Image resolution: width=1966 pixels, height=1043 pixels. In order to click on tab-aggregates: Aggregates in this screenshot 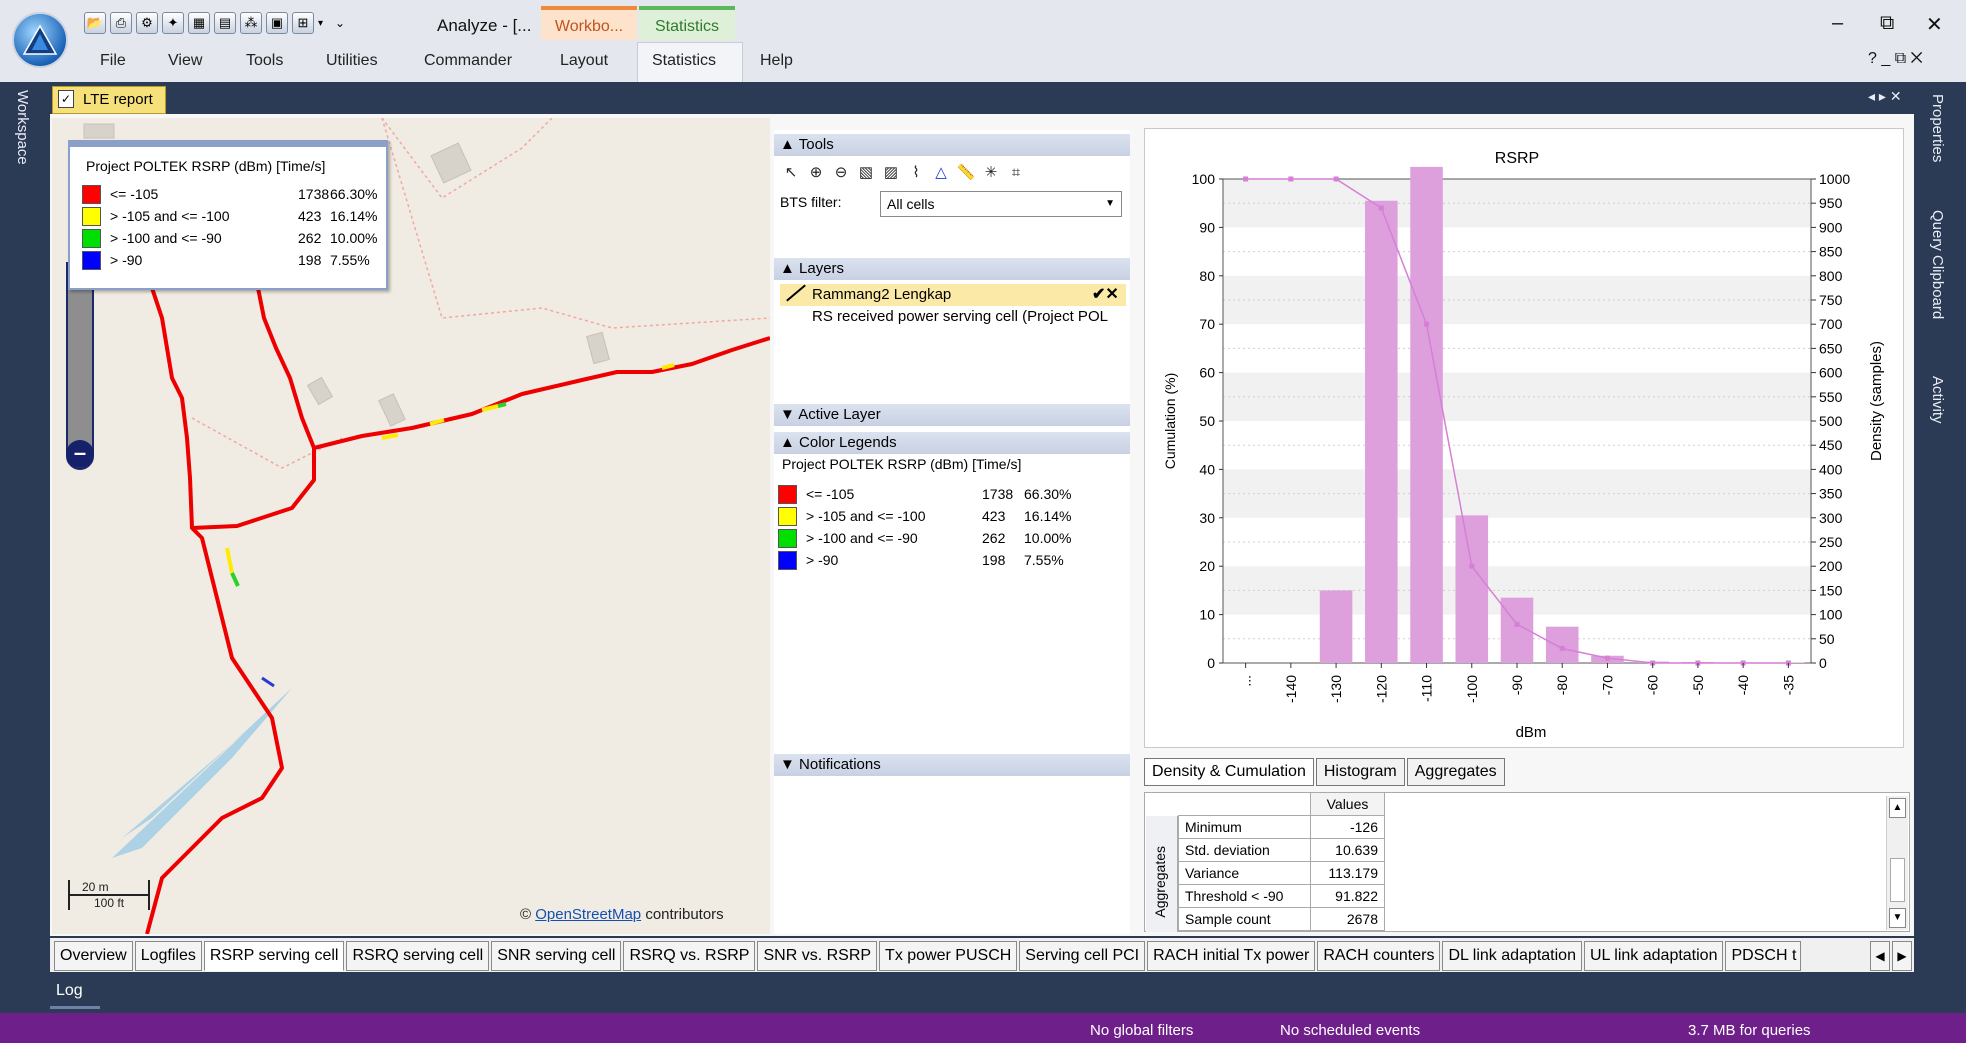, I will do `click(1455, 772)`.